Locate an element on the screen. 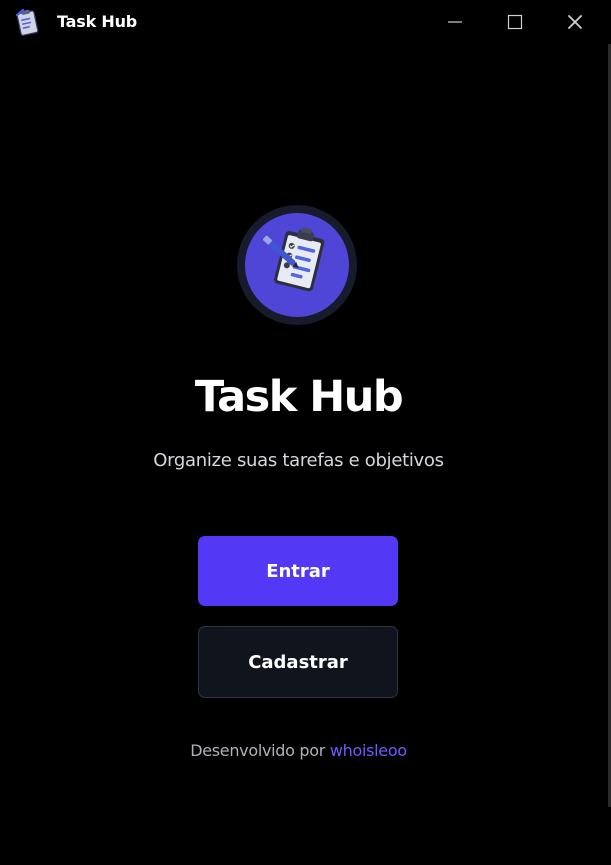  minimize-button is located at coordinates (455, 22).